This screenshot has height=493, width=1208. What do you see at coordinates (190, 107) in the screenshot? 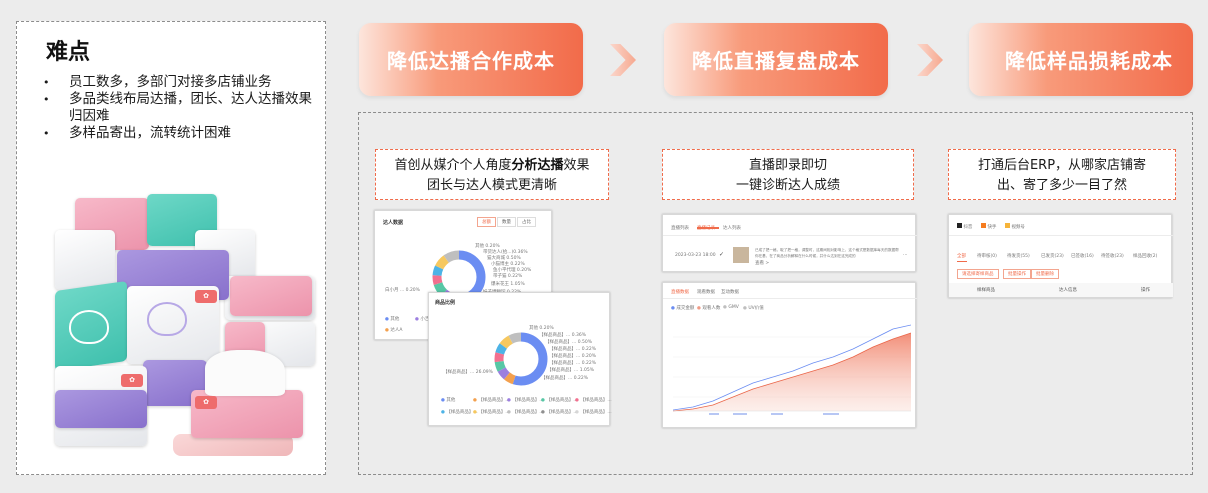
I see `pain-point-text: 多品类线布局达播，团长、达人达播效果归因难` at bounding box center [190, 107].